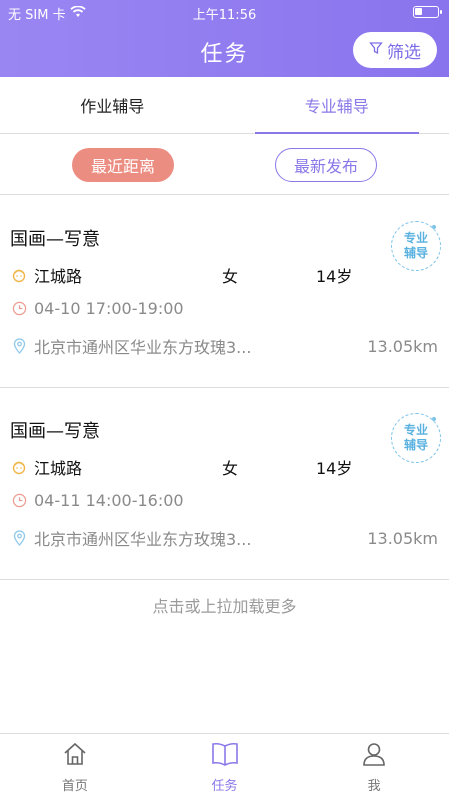  What do you see at coordinates (374, 756) in the screenshot?
I see `user-icon` at bounding box center [374, 756].